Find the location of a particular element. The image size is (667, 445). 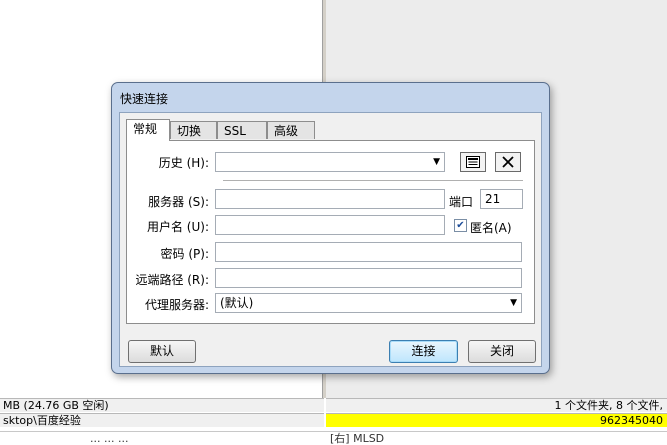

log-area: ... ... ... [右] MLSD is located at coordinates (333, 438).